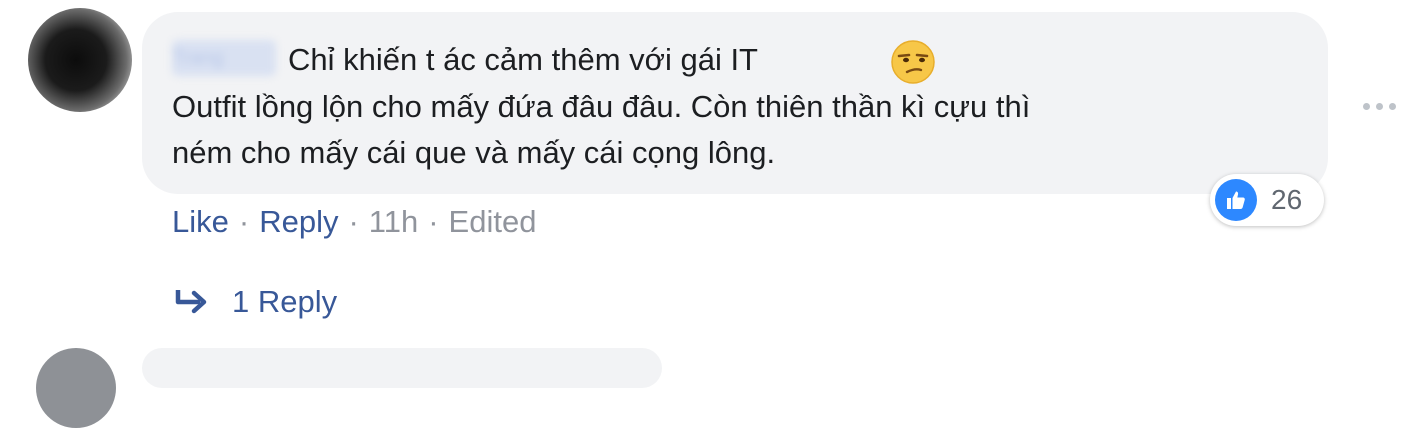  I want to click on reaction-summary: 26, so click(1267, 200).